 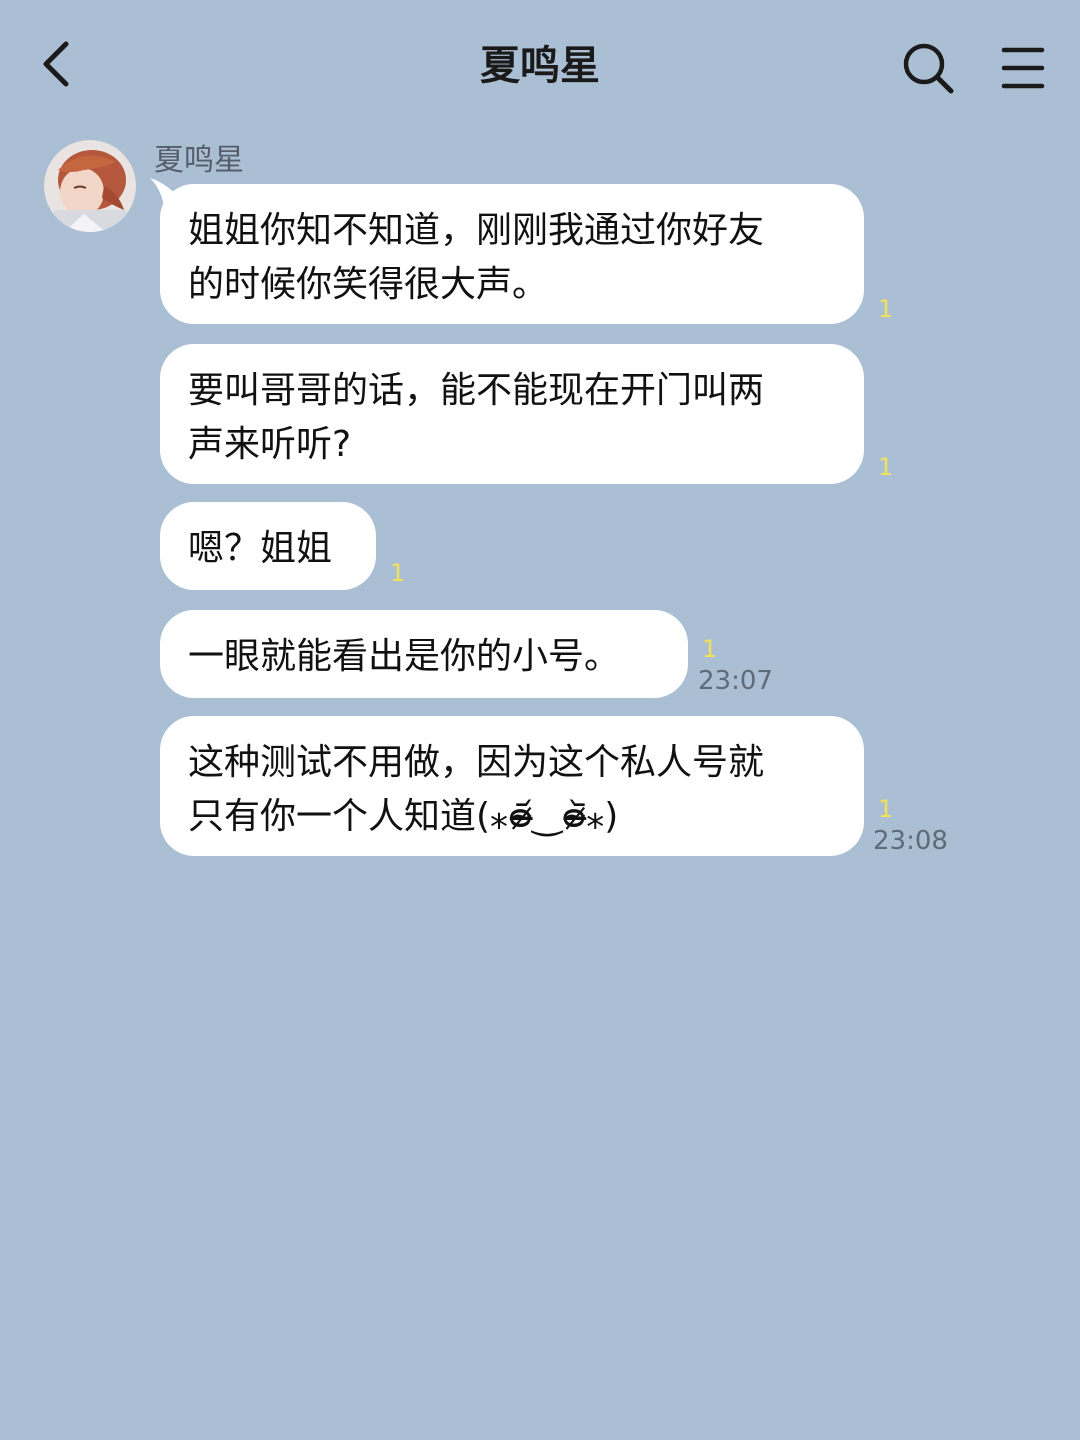 I want to click on message-time: 23:08, so click(x=910, y=841).